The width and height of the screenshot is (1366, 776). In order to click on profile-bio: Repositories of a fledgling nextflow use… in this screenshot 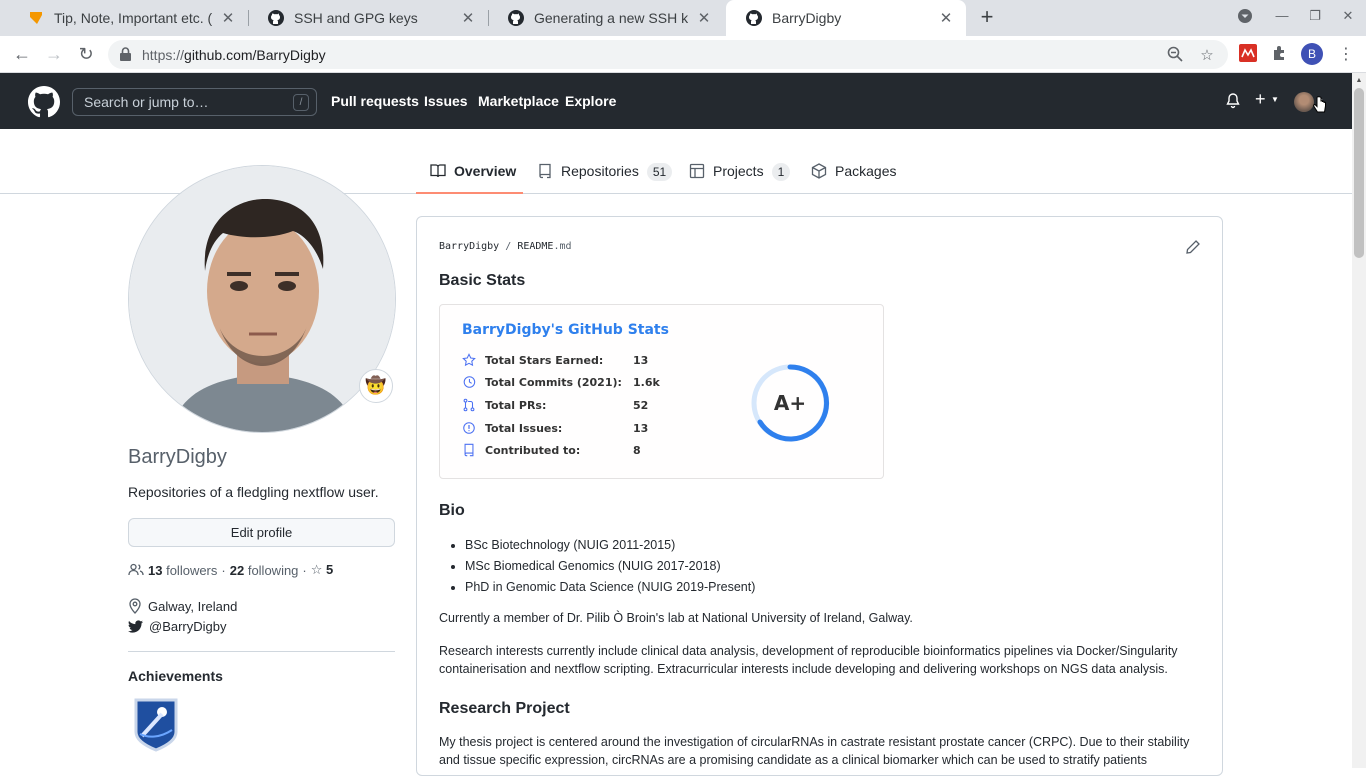, I will do `click(253, 492)`.